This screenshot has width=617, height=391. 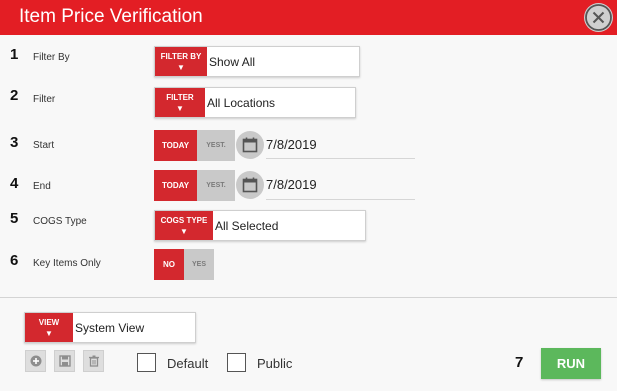 I want to click on delete-view-button, so click(x=93, y=361).